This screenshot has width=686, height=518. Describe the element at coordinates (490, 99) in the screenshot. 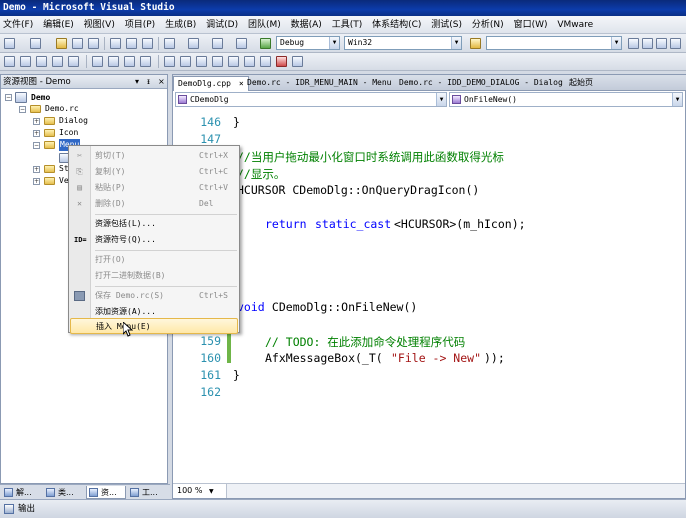

I see `member-name: OnFileNew()` at that location.